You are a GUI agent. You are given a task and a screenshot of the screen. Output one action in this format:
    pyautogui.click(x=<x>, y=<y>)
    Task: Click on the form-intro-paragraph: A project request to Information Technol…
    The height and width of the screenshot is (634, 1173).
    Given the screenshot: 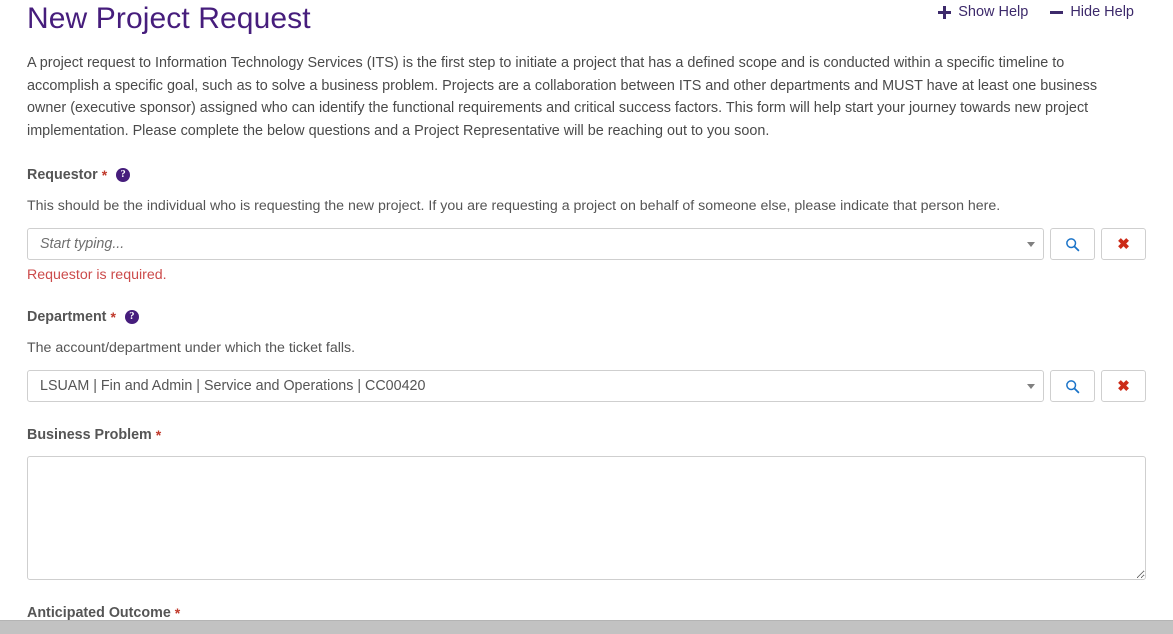 What is the action you would take?
    pyautogui.click(x=562, y=97)
    